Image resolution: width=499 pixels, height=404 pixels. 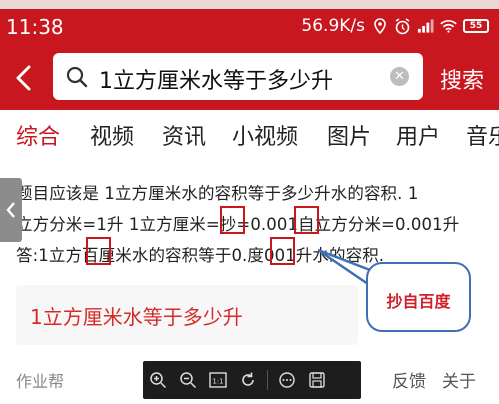 What do you see at coordinates (379, 26) in the screenshot?
I see `location-icon` at bounding box center [379, 26].